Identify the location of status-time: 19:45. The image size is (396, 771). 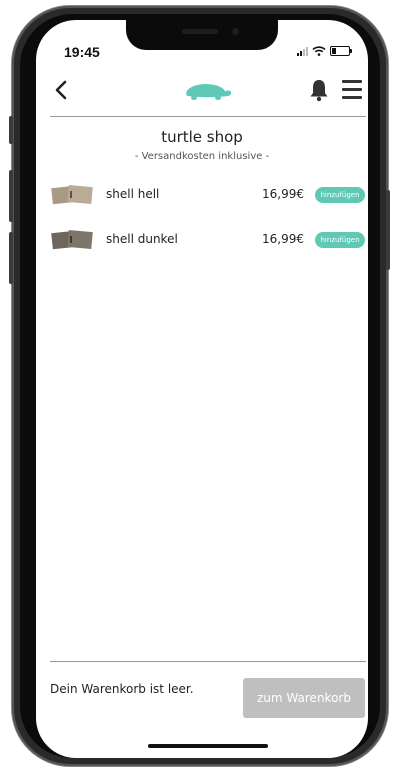
(82, 52).